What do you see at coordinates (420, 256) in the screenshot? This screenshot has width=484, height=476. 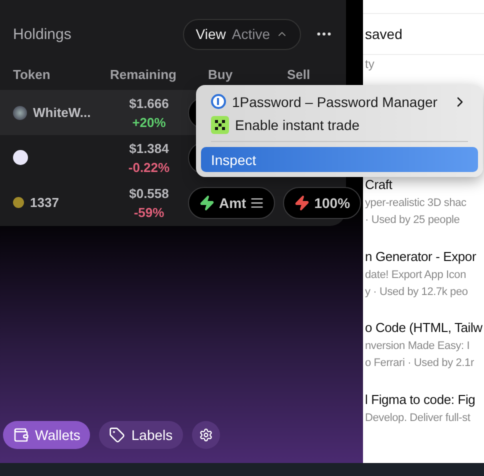 I see `plugin-title: n Generator - Expor` at bounding box center [420, 256].